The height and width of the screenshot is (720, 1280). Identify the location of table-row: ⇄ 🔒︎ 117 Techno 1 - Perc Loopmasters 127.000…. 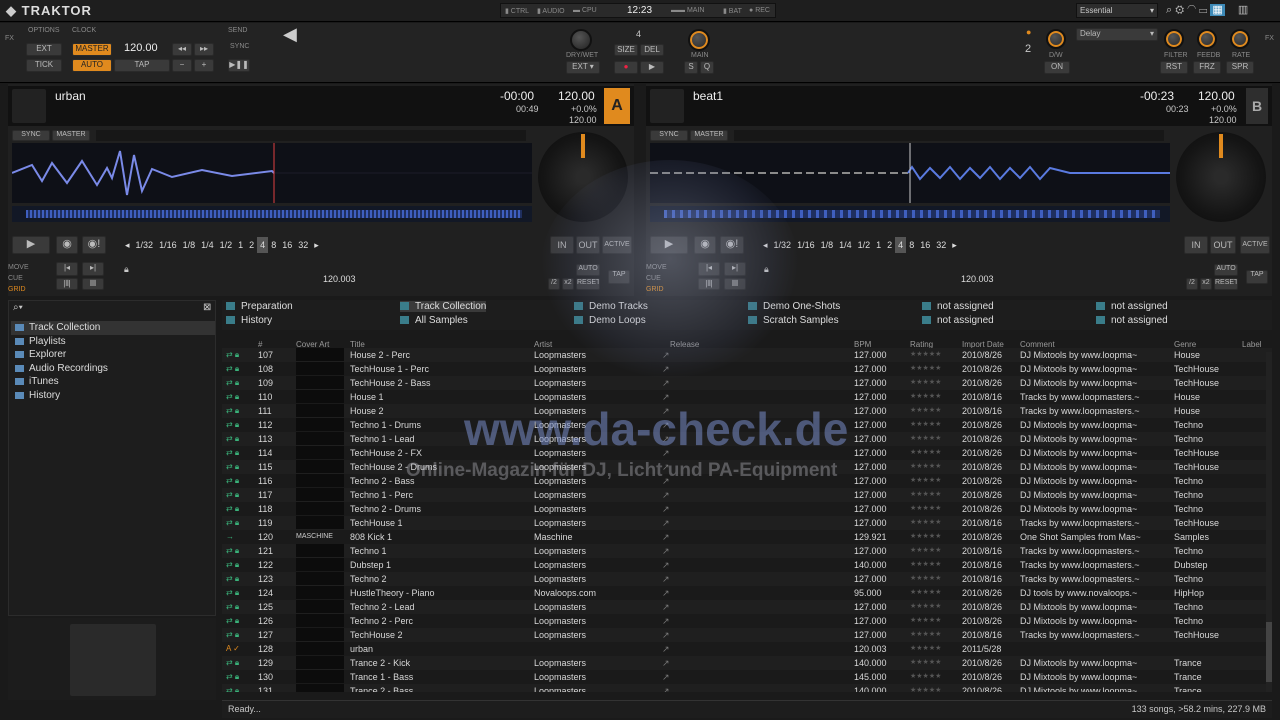
(747, 495).